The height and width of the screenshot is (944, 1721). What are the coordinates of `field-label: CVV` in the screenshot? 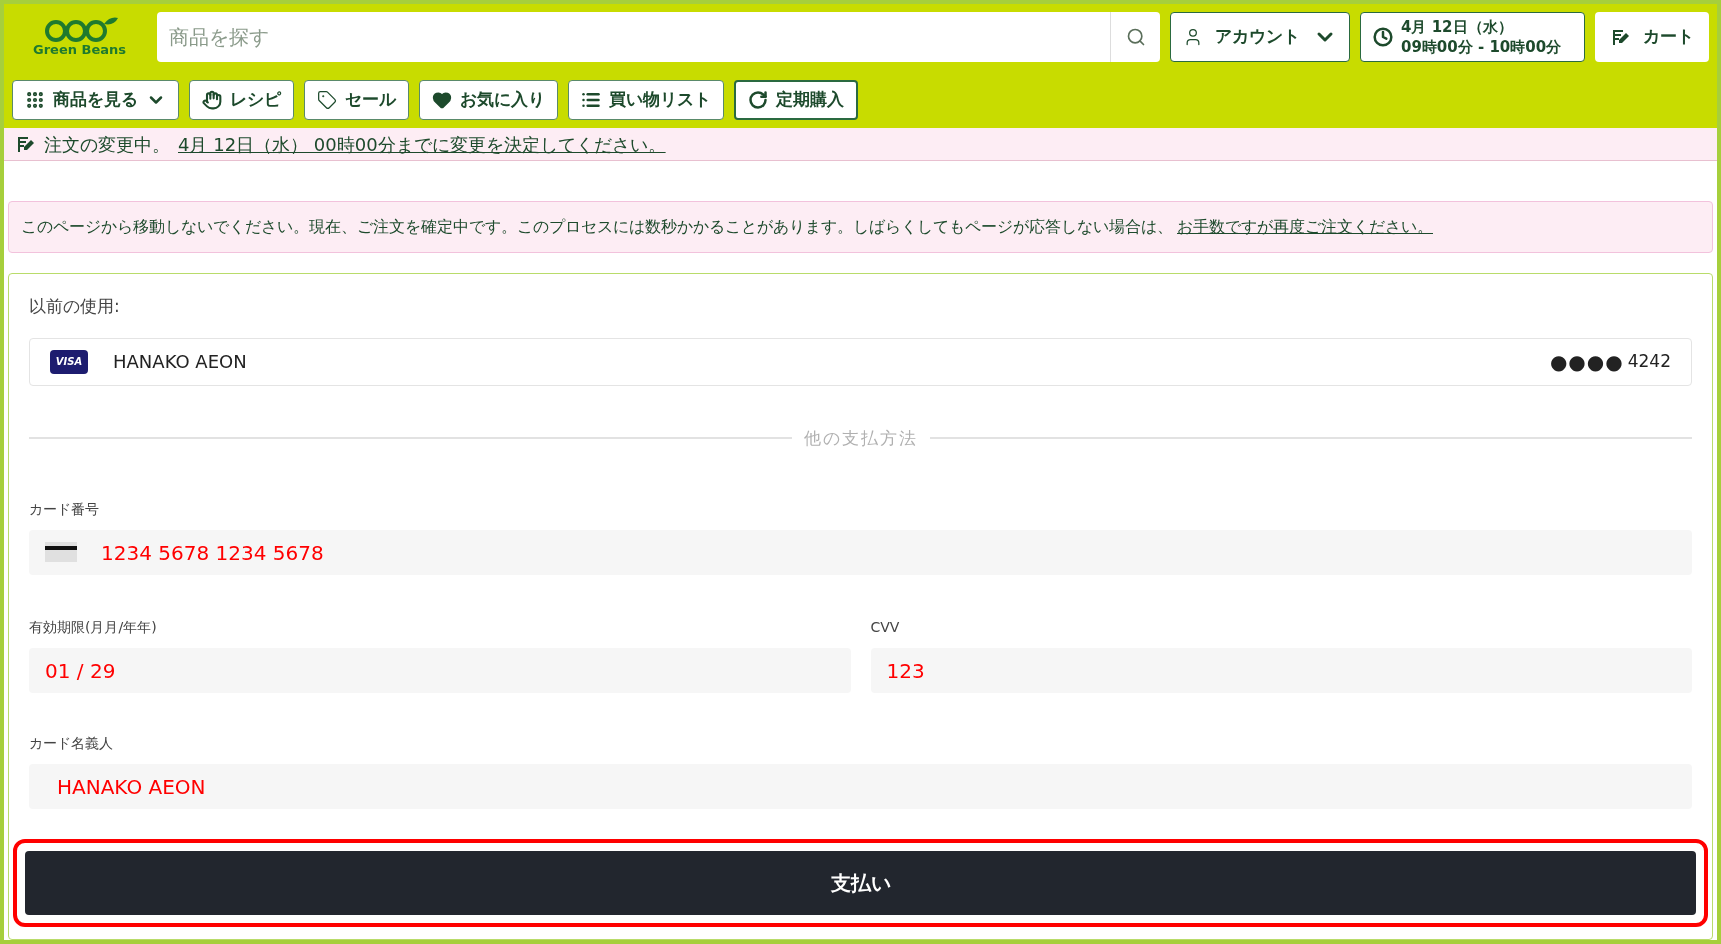 It's located at (885, 627).